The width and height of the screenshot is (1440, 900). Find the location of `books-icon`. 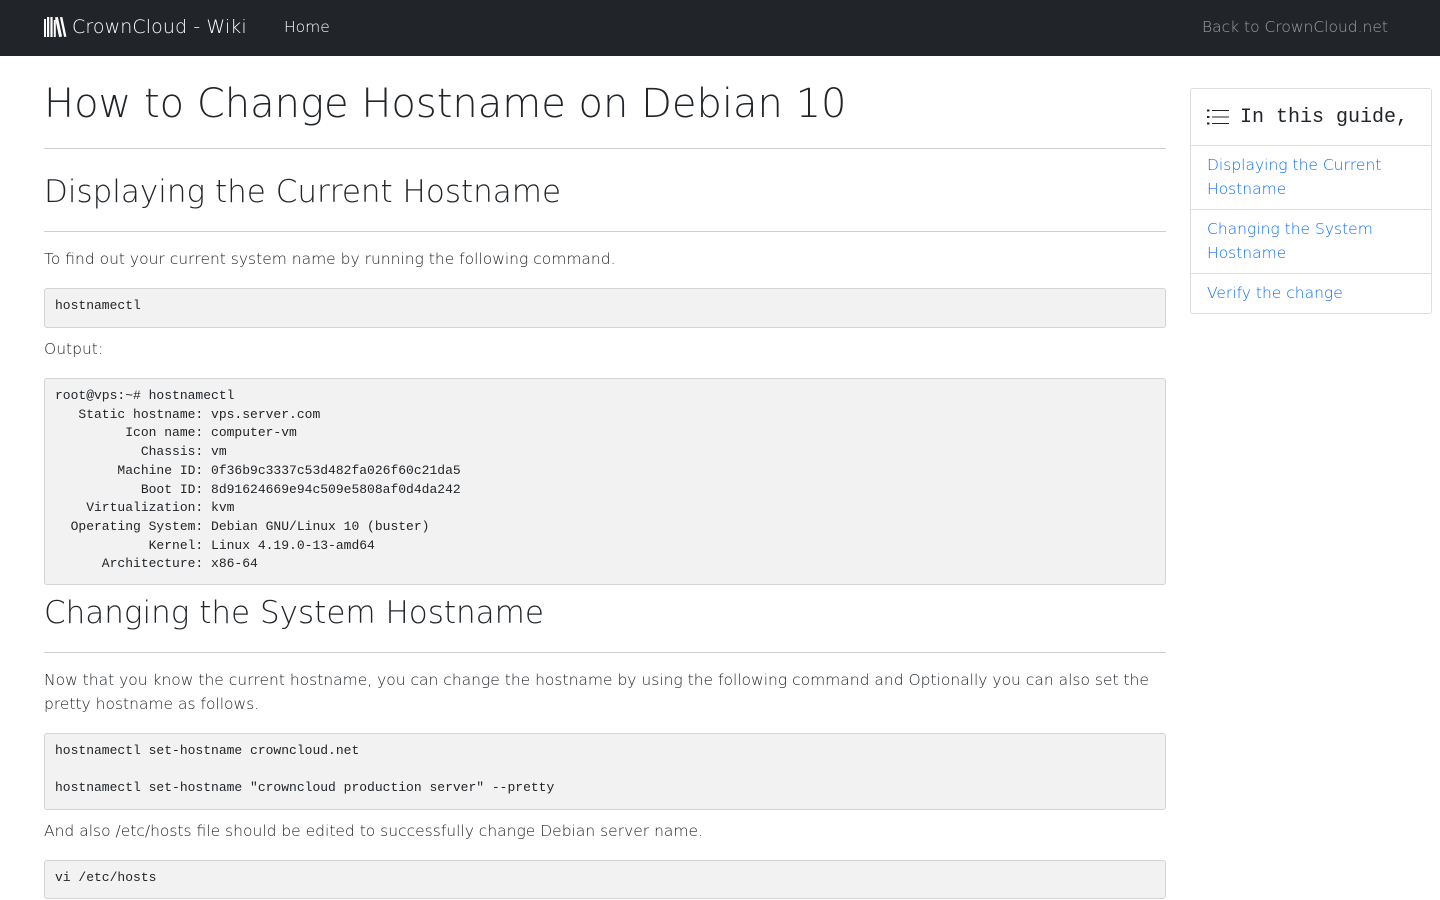

books-icon is located at coordinates (55, 27).